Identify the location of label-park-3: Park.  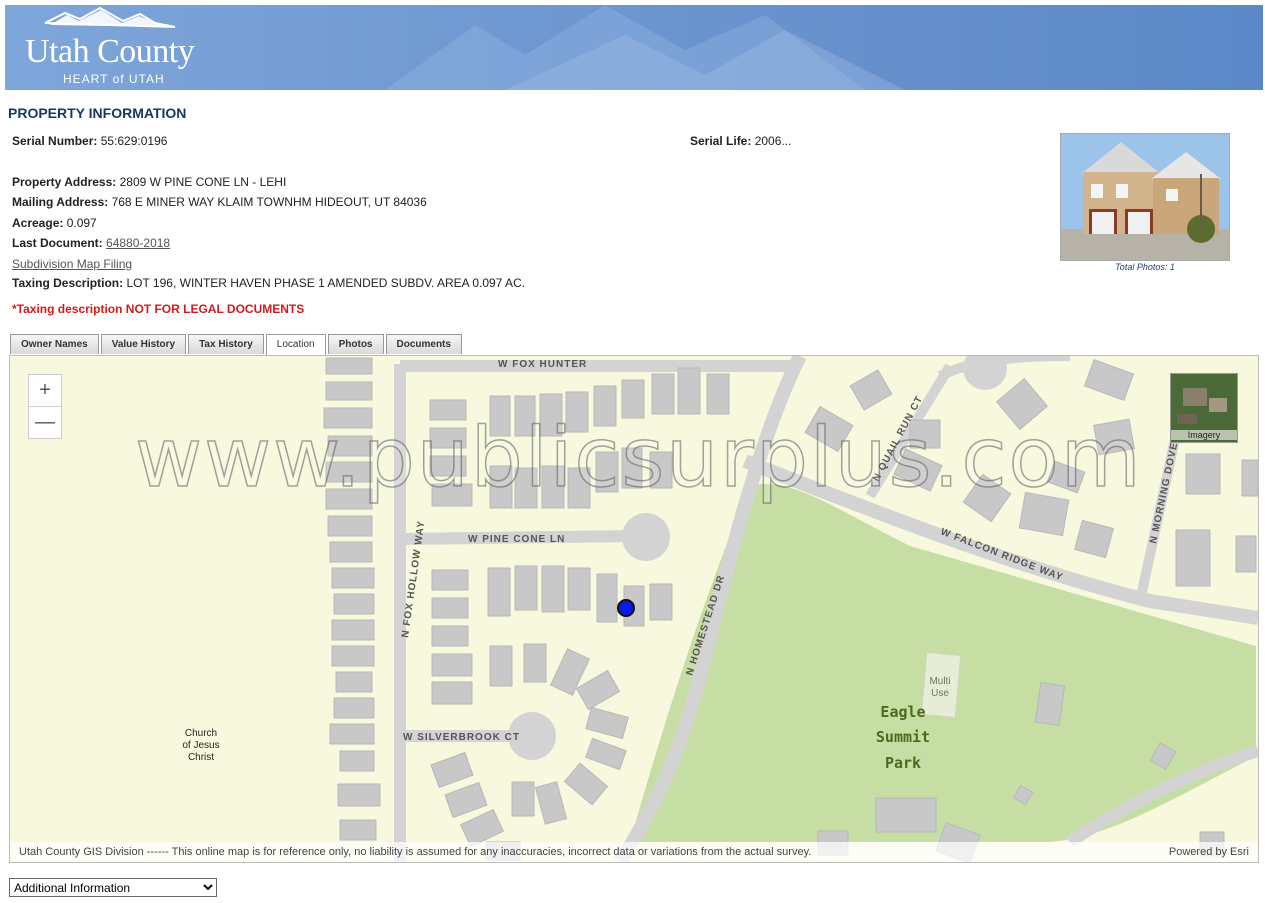
(903, 763).